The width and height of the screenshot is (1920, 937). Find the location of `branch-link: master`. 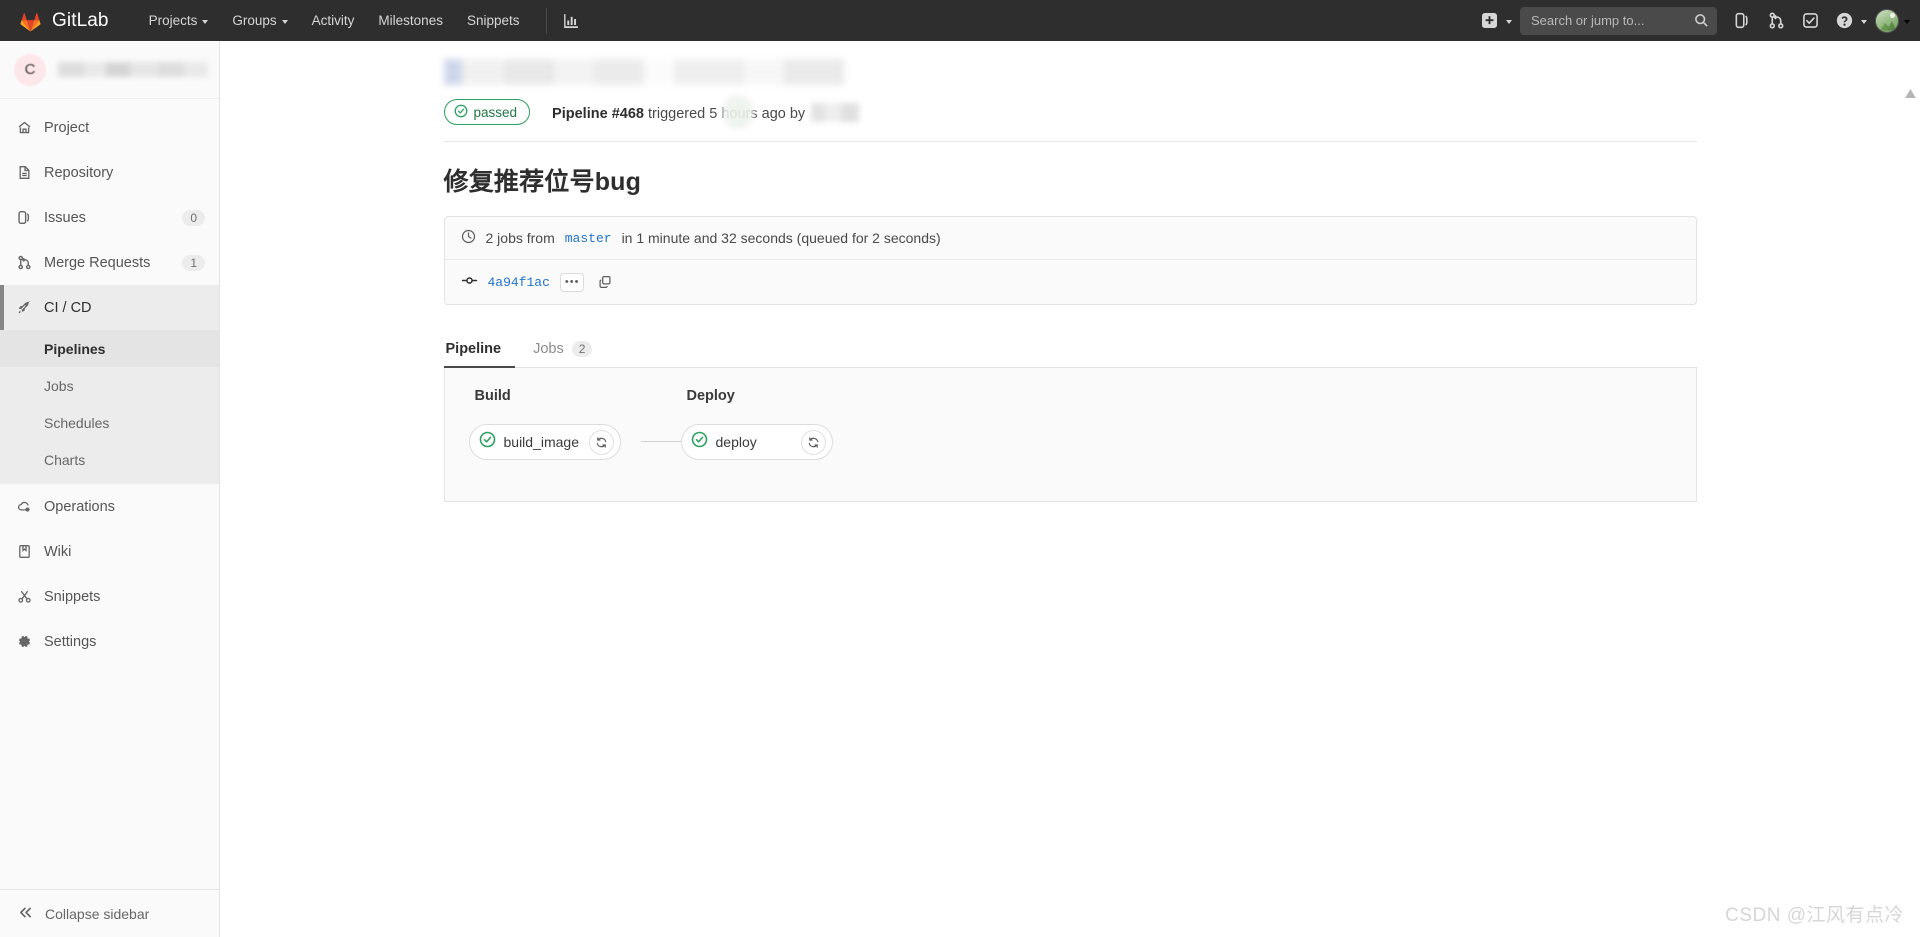

branch-link: master is located at coordinates (588, 238).